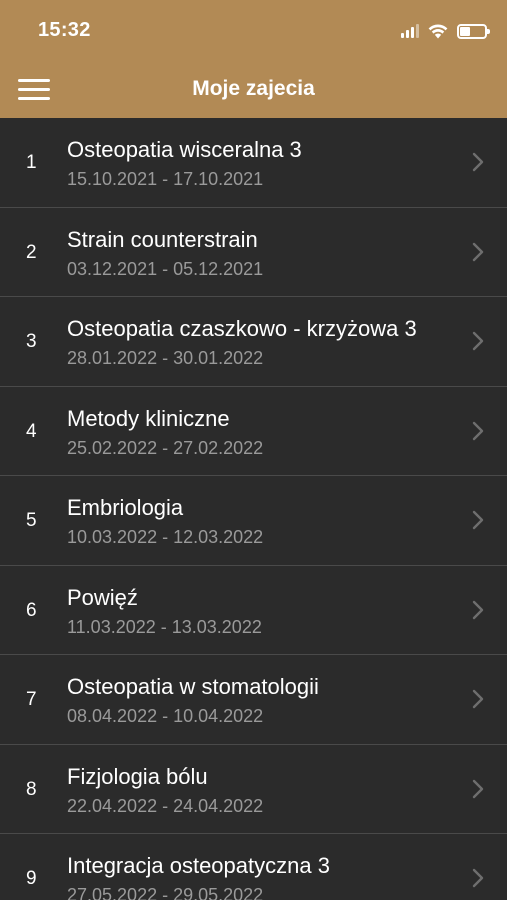 The height and width of the screenshot is (900, 507). I want to click on app-header: 15:32 Moje zajecia, so click(253, 59).